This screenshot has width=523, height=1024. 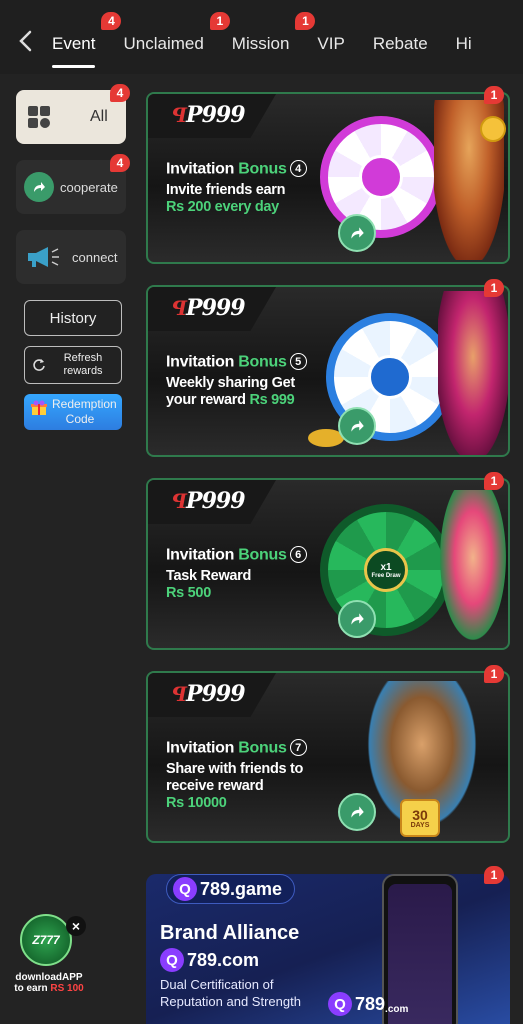 I want to click on megaphone-icon, so click(x=44, y=257).